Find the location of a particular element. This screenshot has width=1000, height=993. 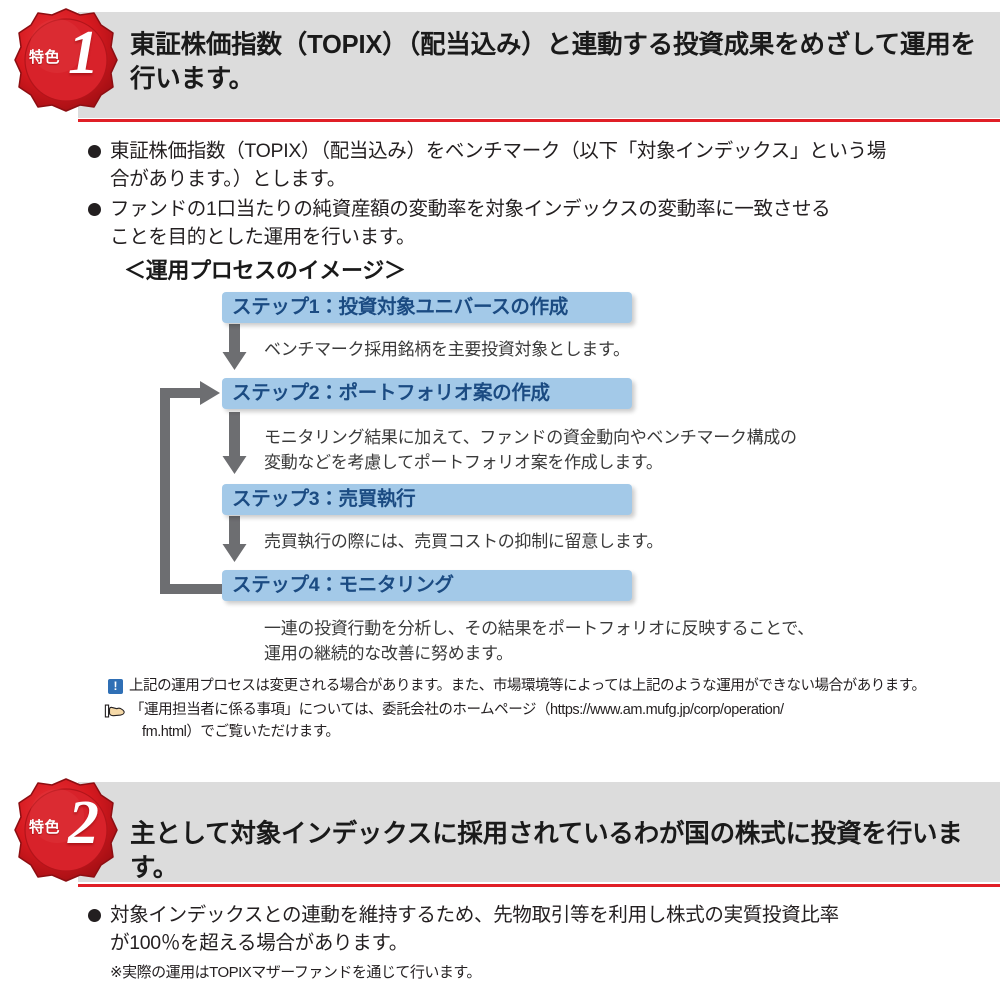

bullet-2-line-1: ファンドの1口当たりの純資産額の変動率を対象インデックスの変動率に一致させる is located at coordinates (470, 209).